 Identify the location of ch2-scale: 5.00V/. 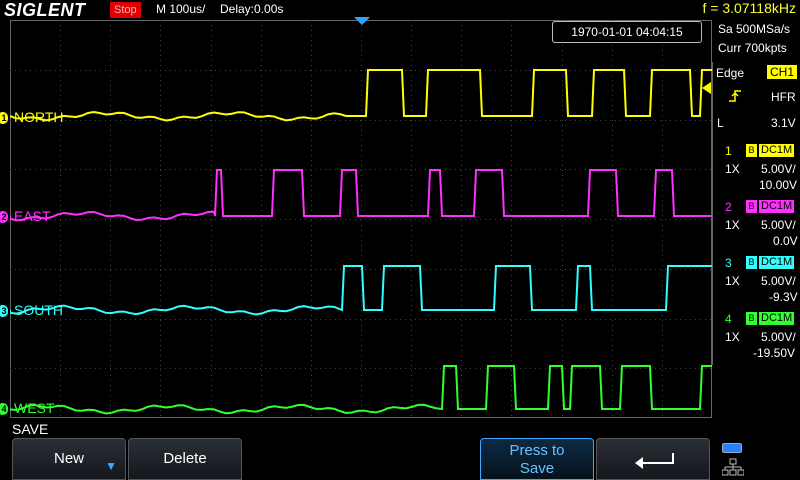
(778, 225).